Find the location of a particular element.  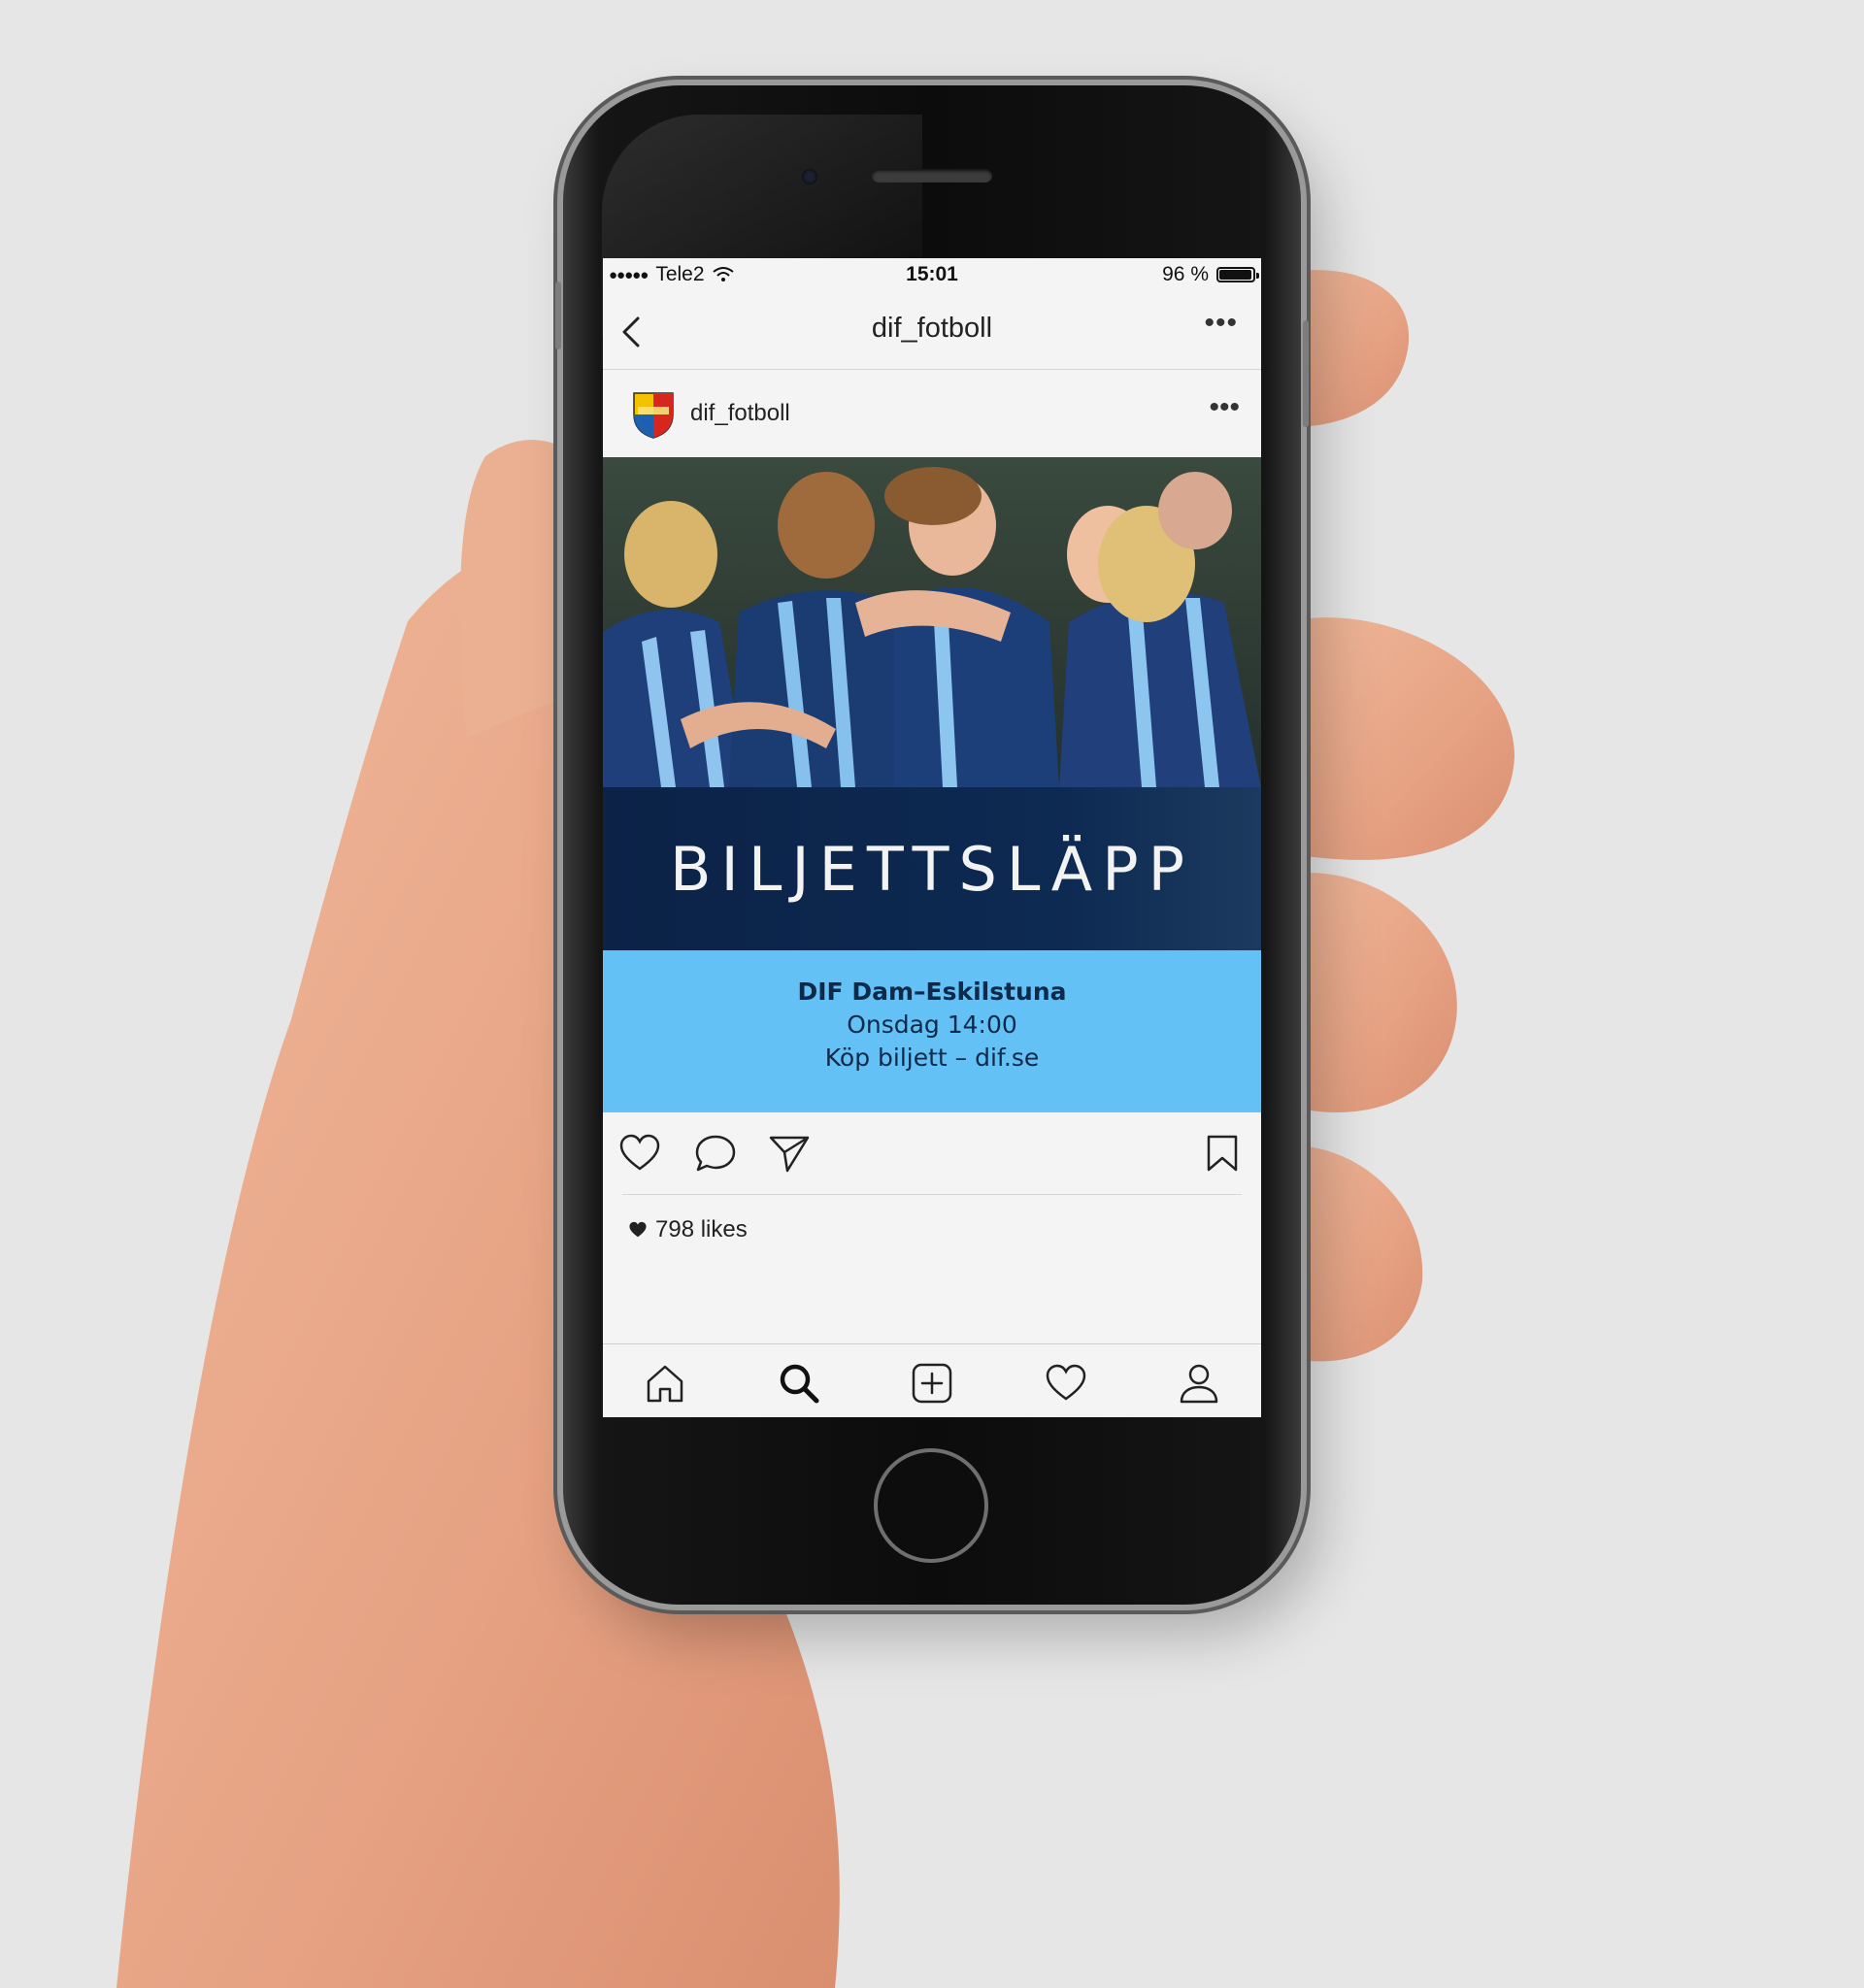

nav-more-button: ••• is located at coordinates (1221, 324).